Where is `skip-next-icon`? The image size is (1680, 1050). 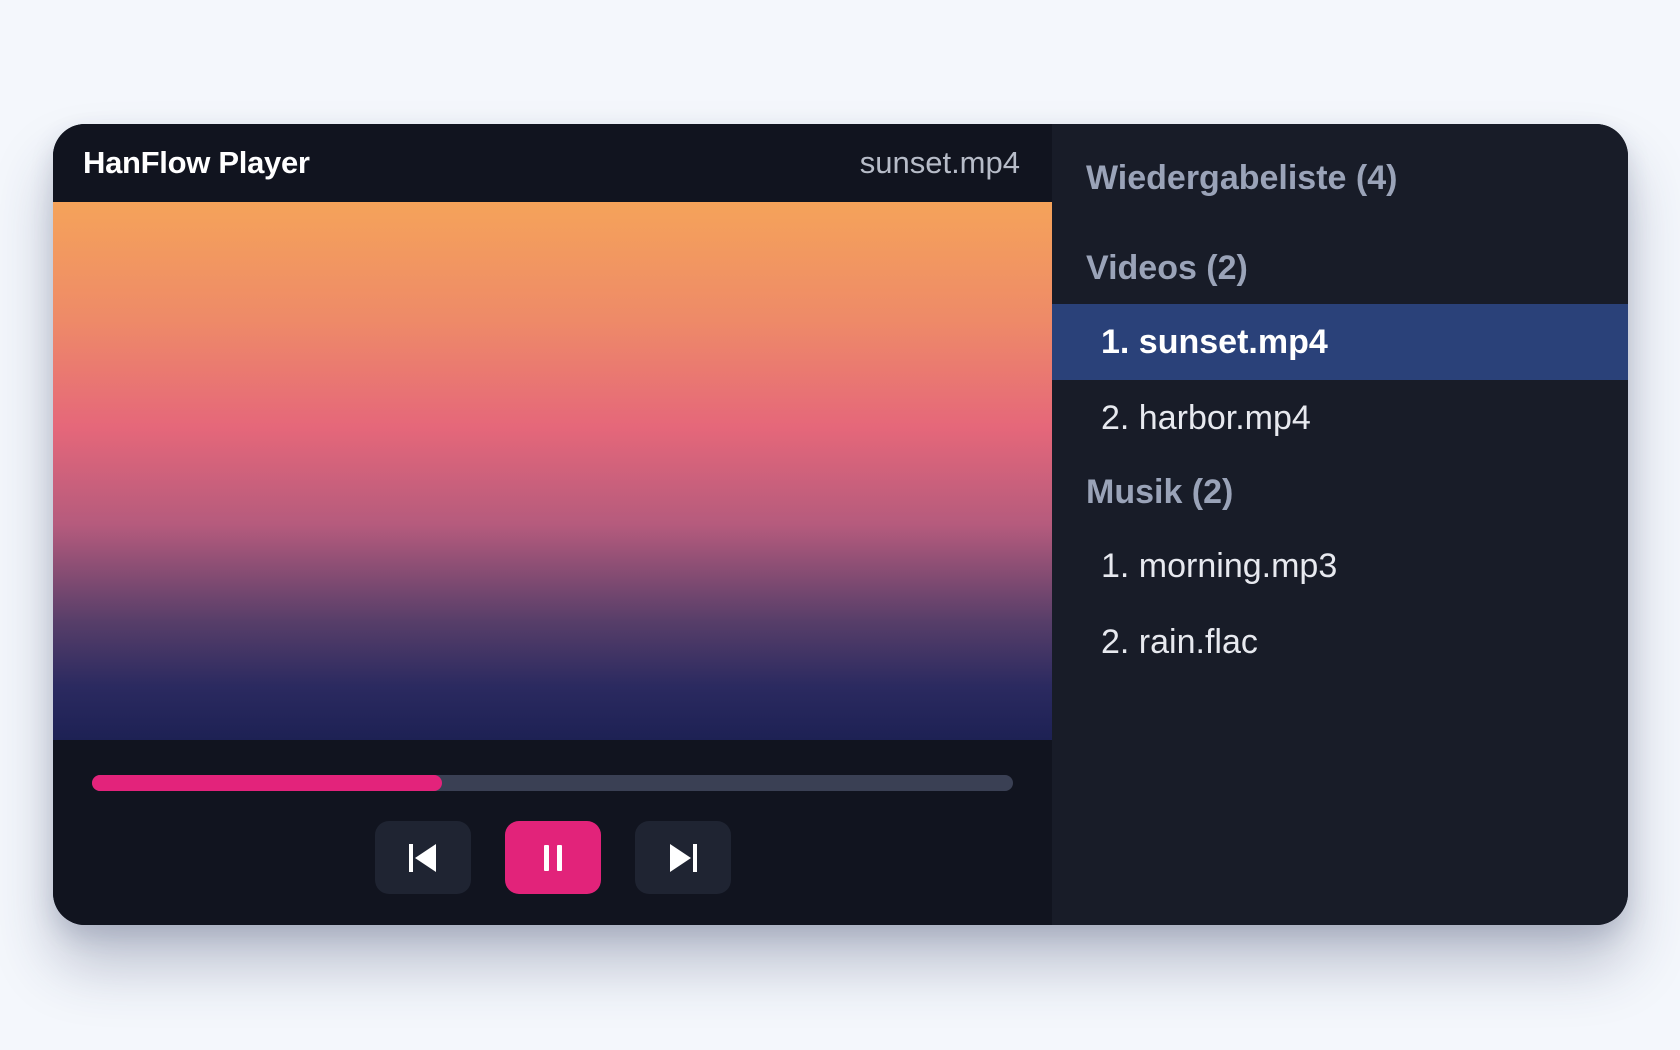
skip-next-icon is located at coordinates (683, 858).